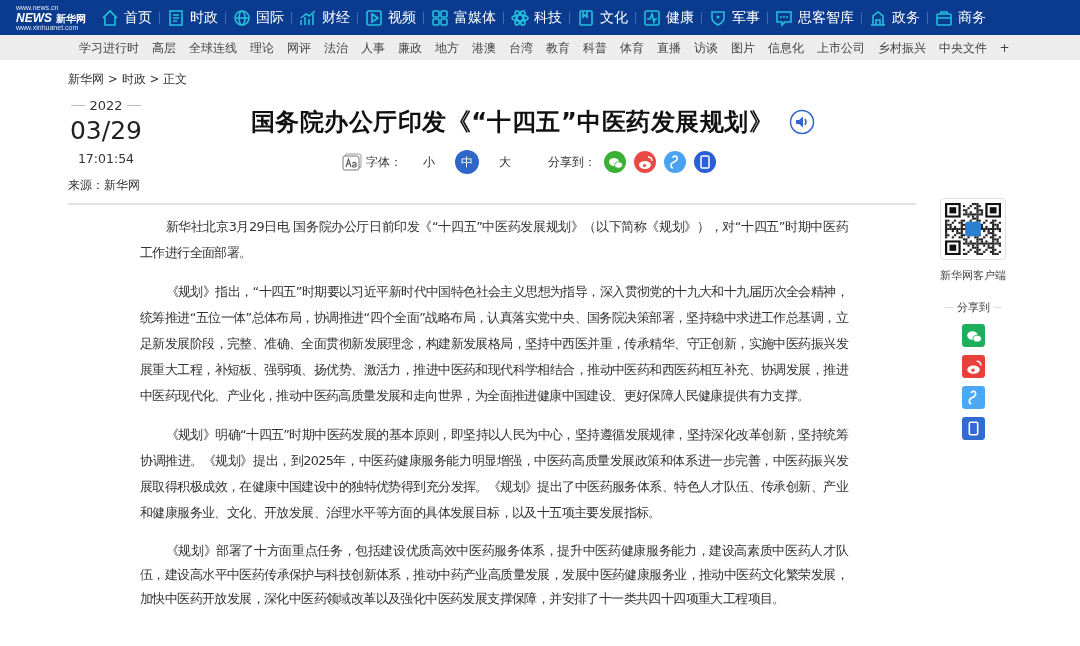  I want to click on nav-link: 政务, so click(894, 17).